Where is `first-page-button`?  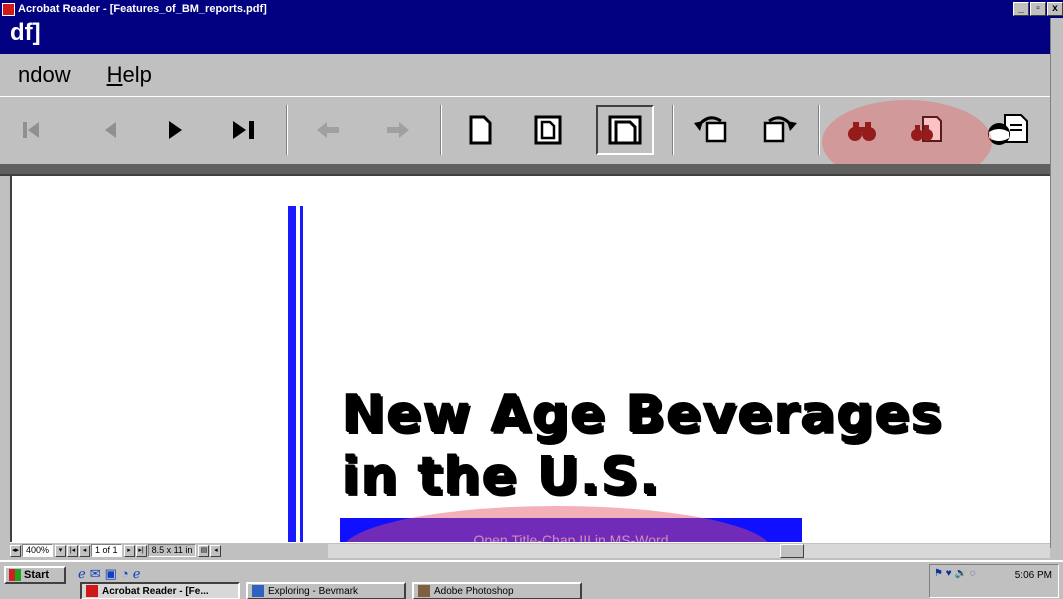
first-page-button is located at coordinates (32, 130).